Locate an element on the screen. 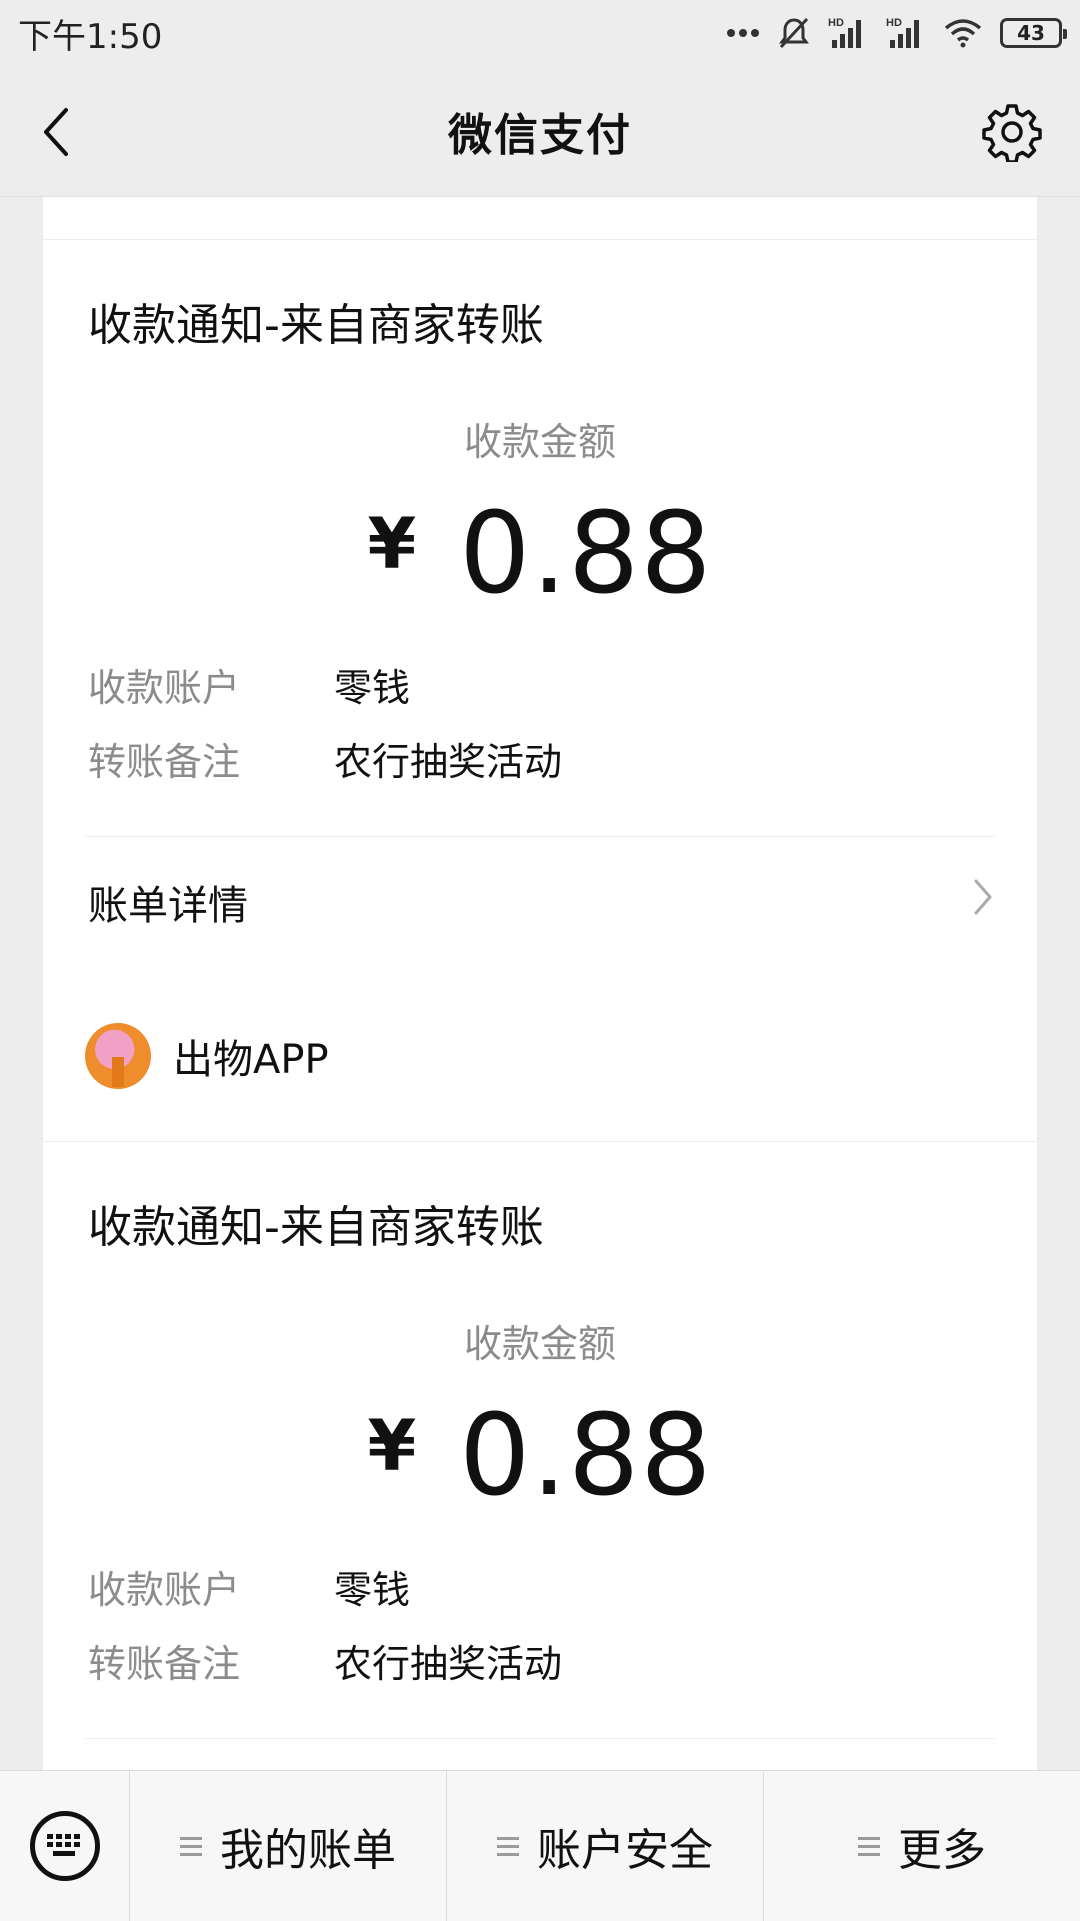 The width and height of the screenshot is (1080, 1921). chevron-left-icon is located at coordinates (60, 132).